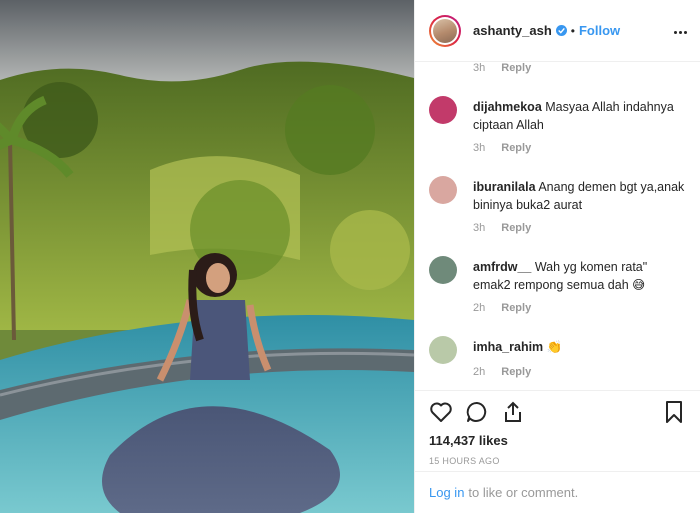  I want to click on commenter-username: dijahmekoa, so click(507, 107).